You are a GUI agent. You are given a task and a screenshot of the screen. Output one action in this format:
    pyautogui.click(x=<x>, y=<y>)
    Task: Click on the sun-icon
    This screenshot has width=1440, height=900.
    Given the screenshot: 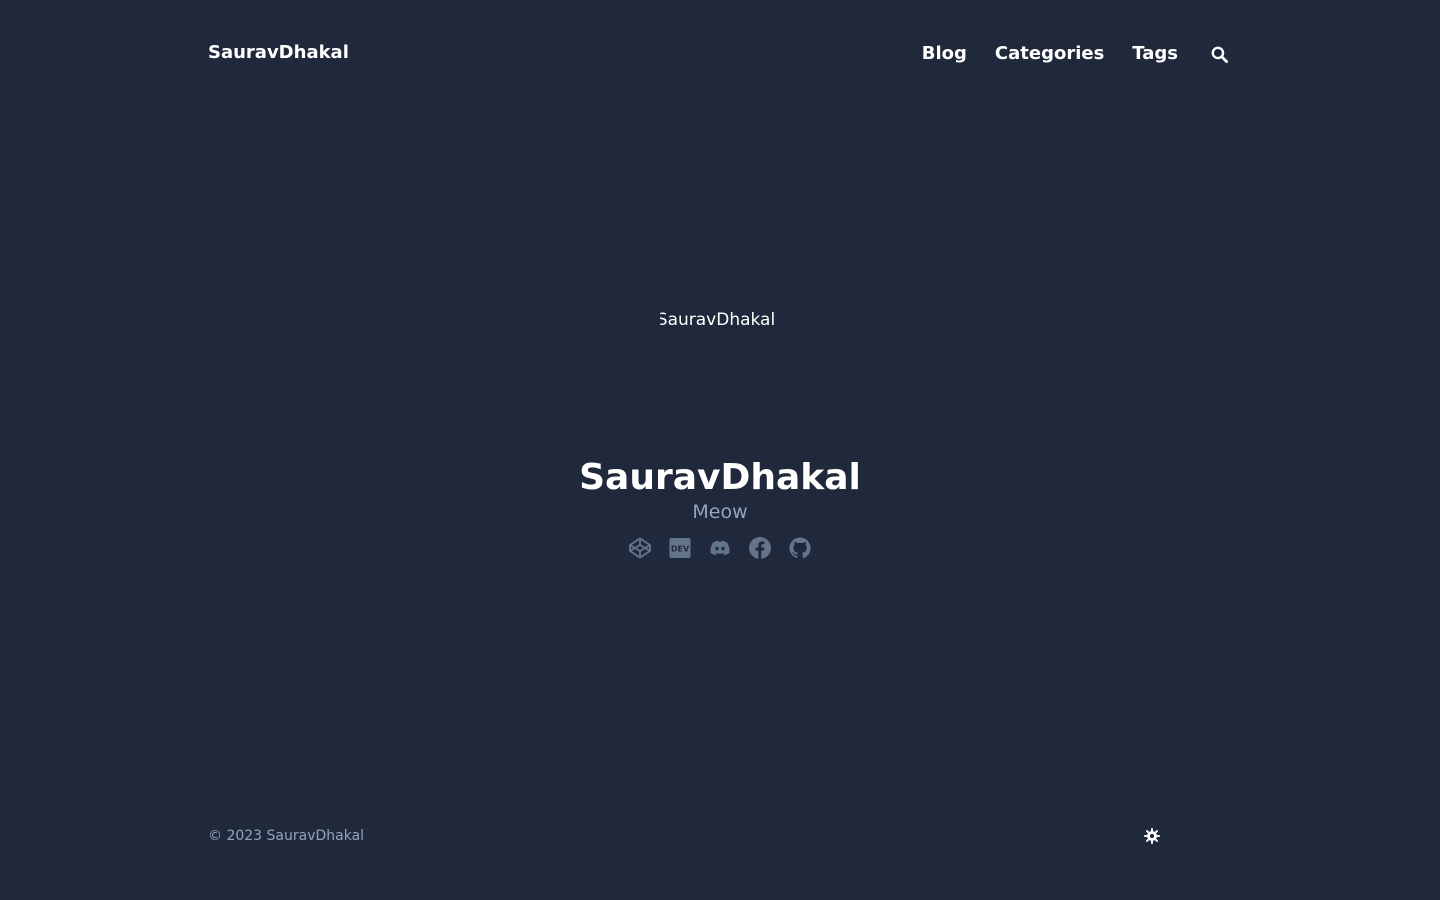 What is the action you would take?
    pyautogui.click(x=1152, y=836)
    